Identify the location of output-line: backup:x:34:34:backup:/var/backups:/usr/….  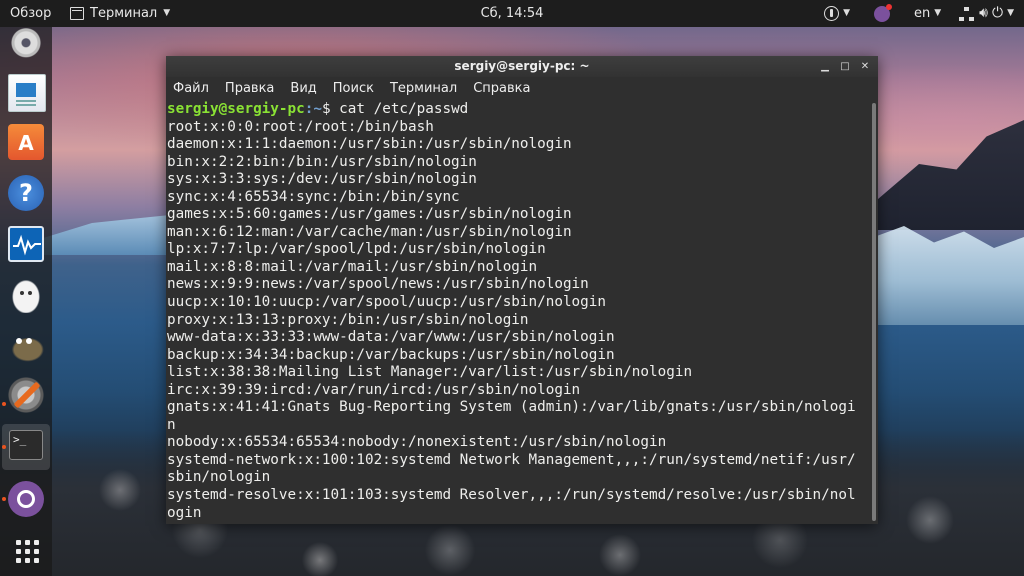
(391, 354).